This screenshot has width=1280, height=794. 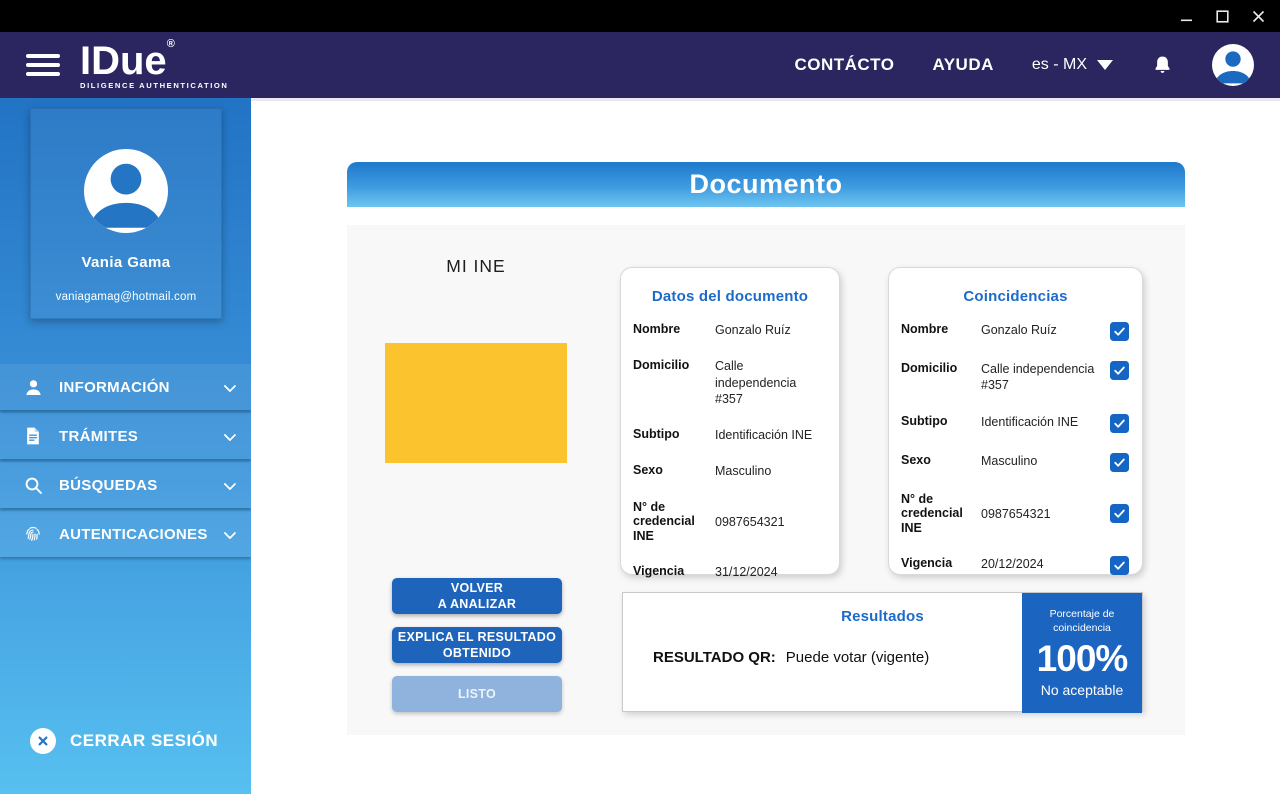 What do you see at coordinates (1186, 16) in the screenshot?
I see `minimize-button` at bounding box center [1186, 16].